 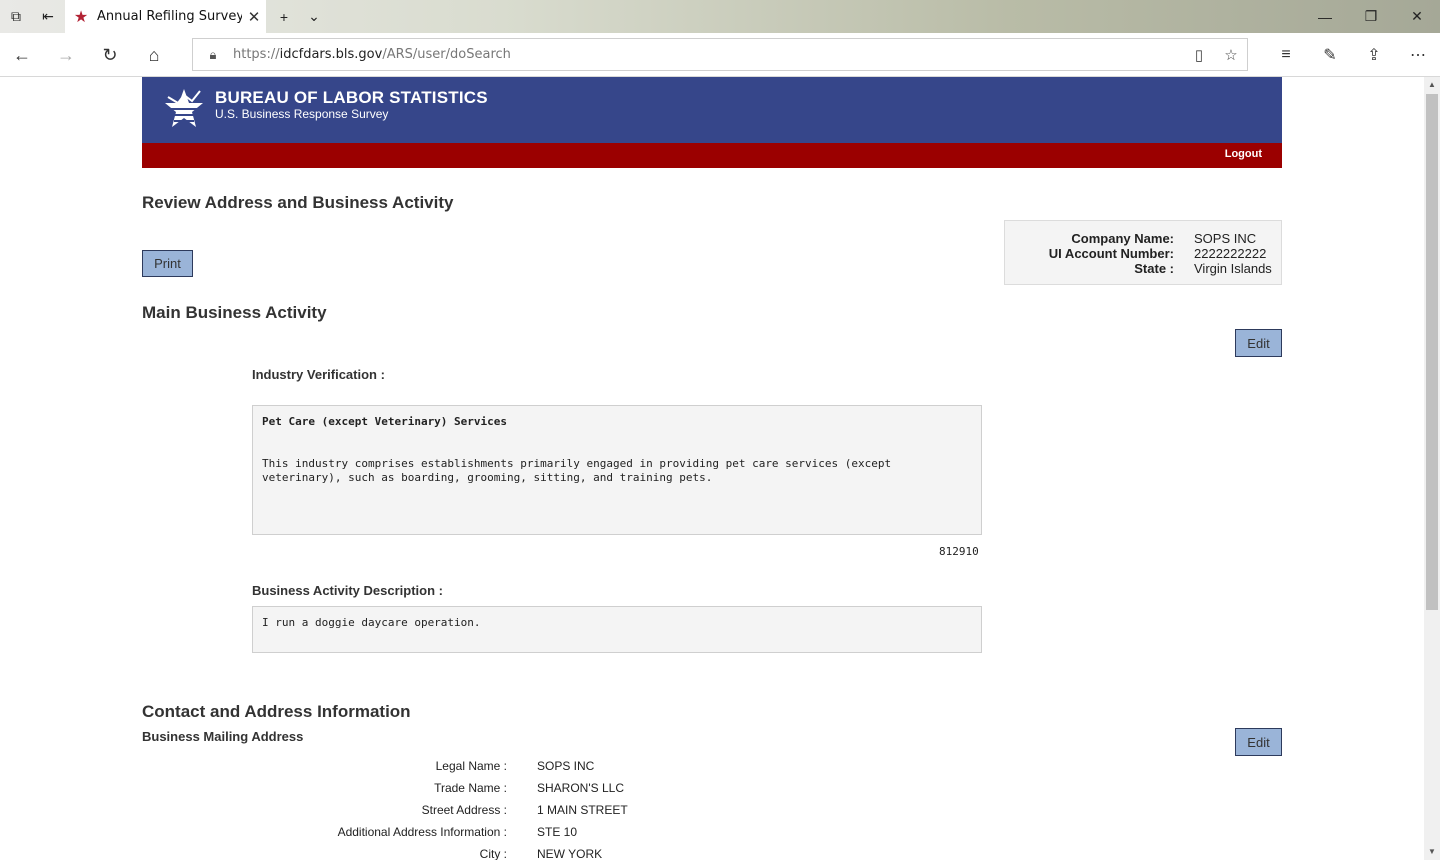 I want to click on page-title: Review Address and Business Activity, so click(x=298, y=202).